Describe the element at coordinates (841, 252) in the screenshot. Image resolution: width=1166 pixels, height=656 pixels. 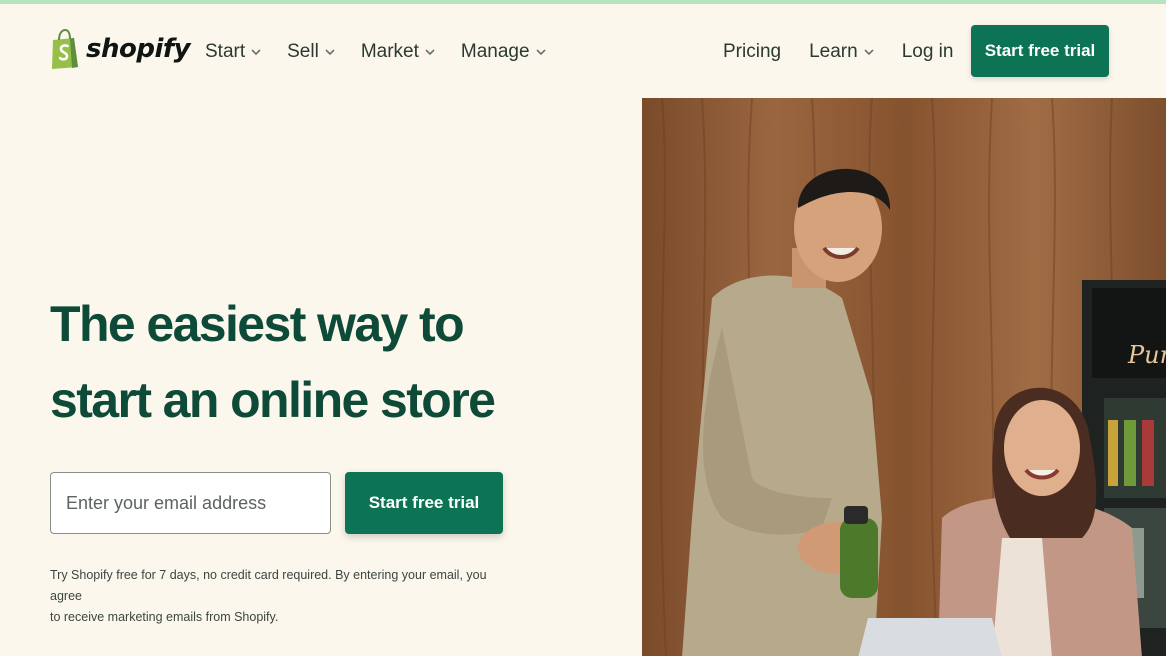
I see `man-smile` at that location.